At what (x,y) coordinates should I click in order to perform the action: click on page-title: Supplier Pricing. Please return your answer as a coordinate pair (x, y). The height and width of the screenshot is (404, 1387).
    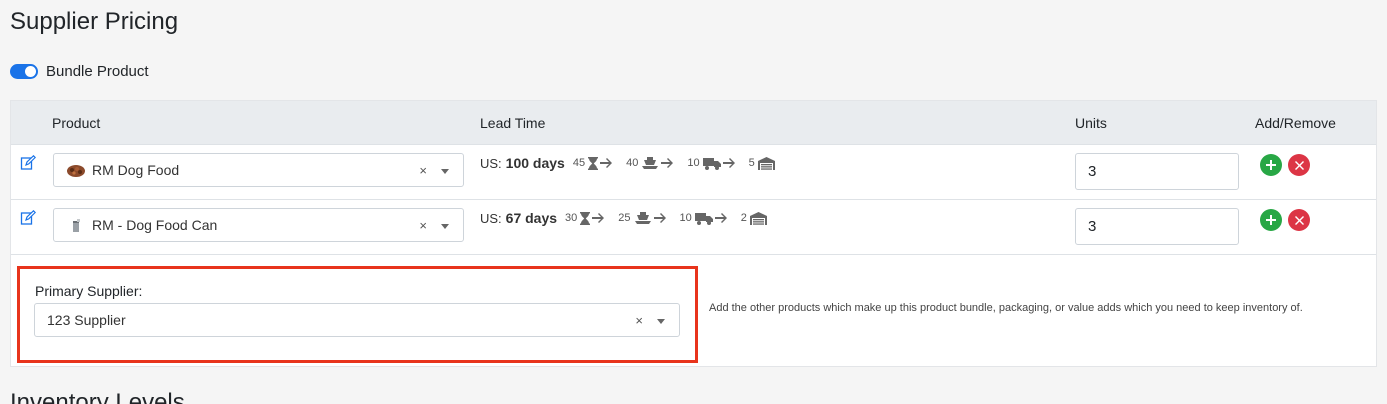
    Looking at the image, I should click on (94, 21).